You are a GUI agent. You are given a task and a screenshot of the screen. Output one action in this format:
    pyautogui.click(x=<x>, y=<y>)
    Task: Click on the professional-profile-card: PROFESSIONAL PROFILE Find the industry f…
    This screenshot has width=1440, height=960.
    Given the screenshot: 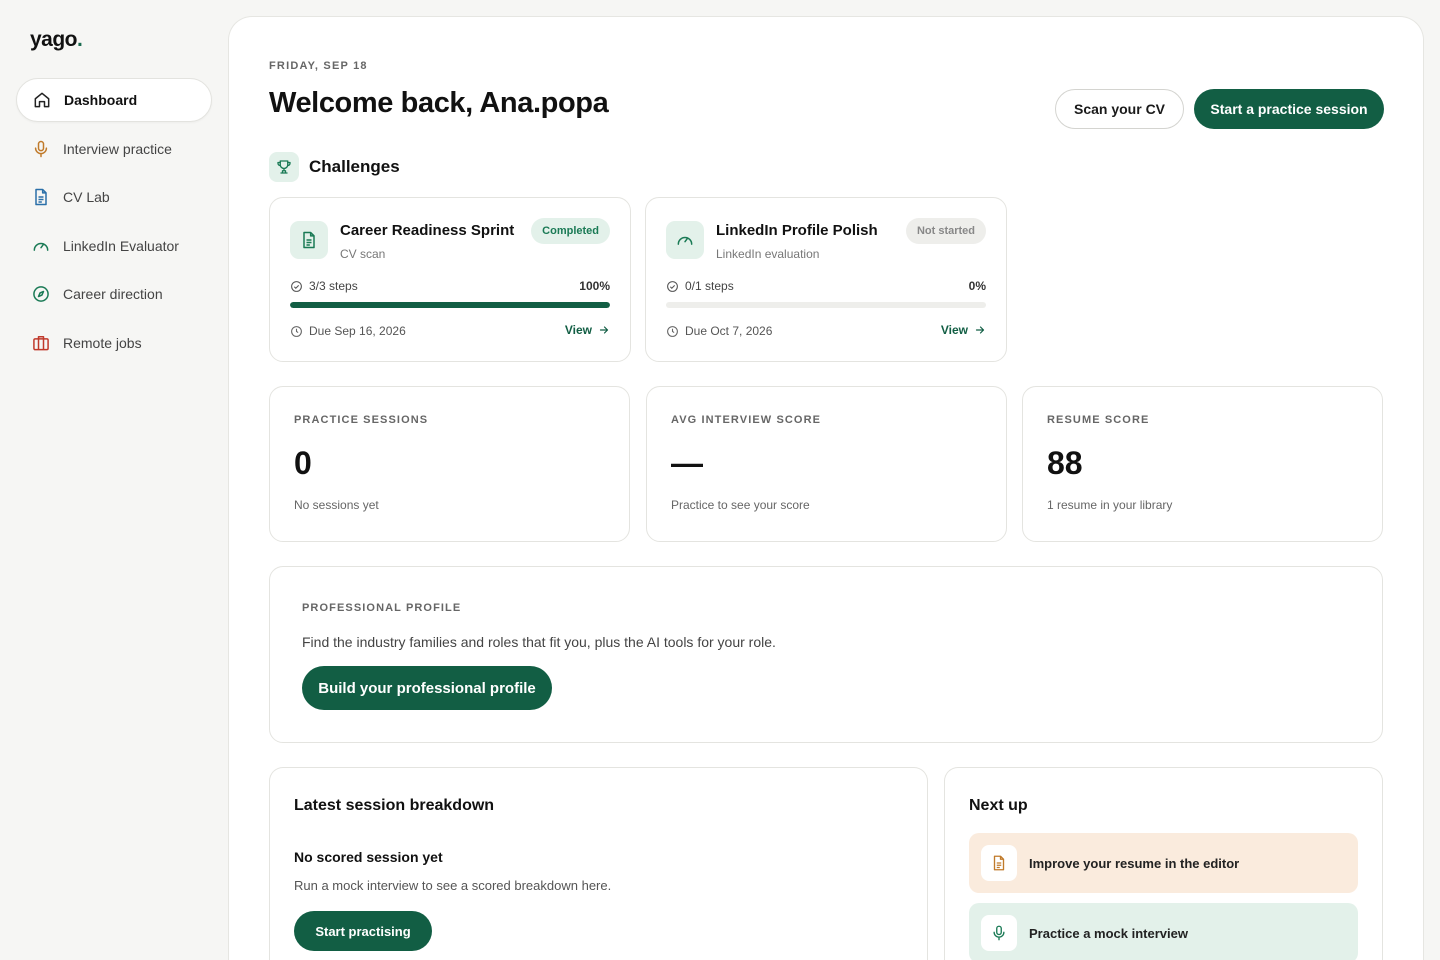 What is the action you would take?
    pyautogui.click(x=826, y=654)
    